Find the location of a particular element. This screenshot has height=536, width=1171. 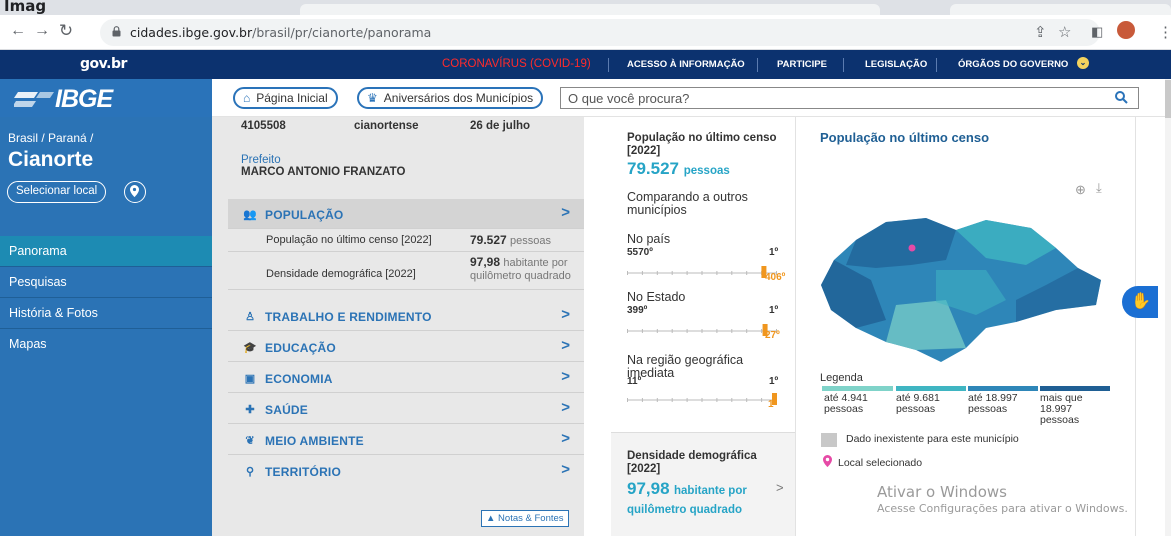

covid-link: CORONAVÍRUS (COVID-19) is located at coordinates (516, 64).